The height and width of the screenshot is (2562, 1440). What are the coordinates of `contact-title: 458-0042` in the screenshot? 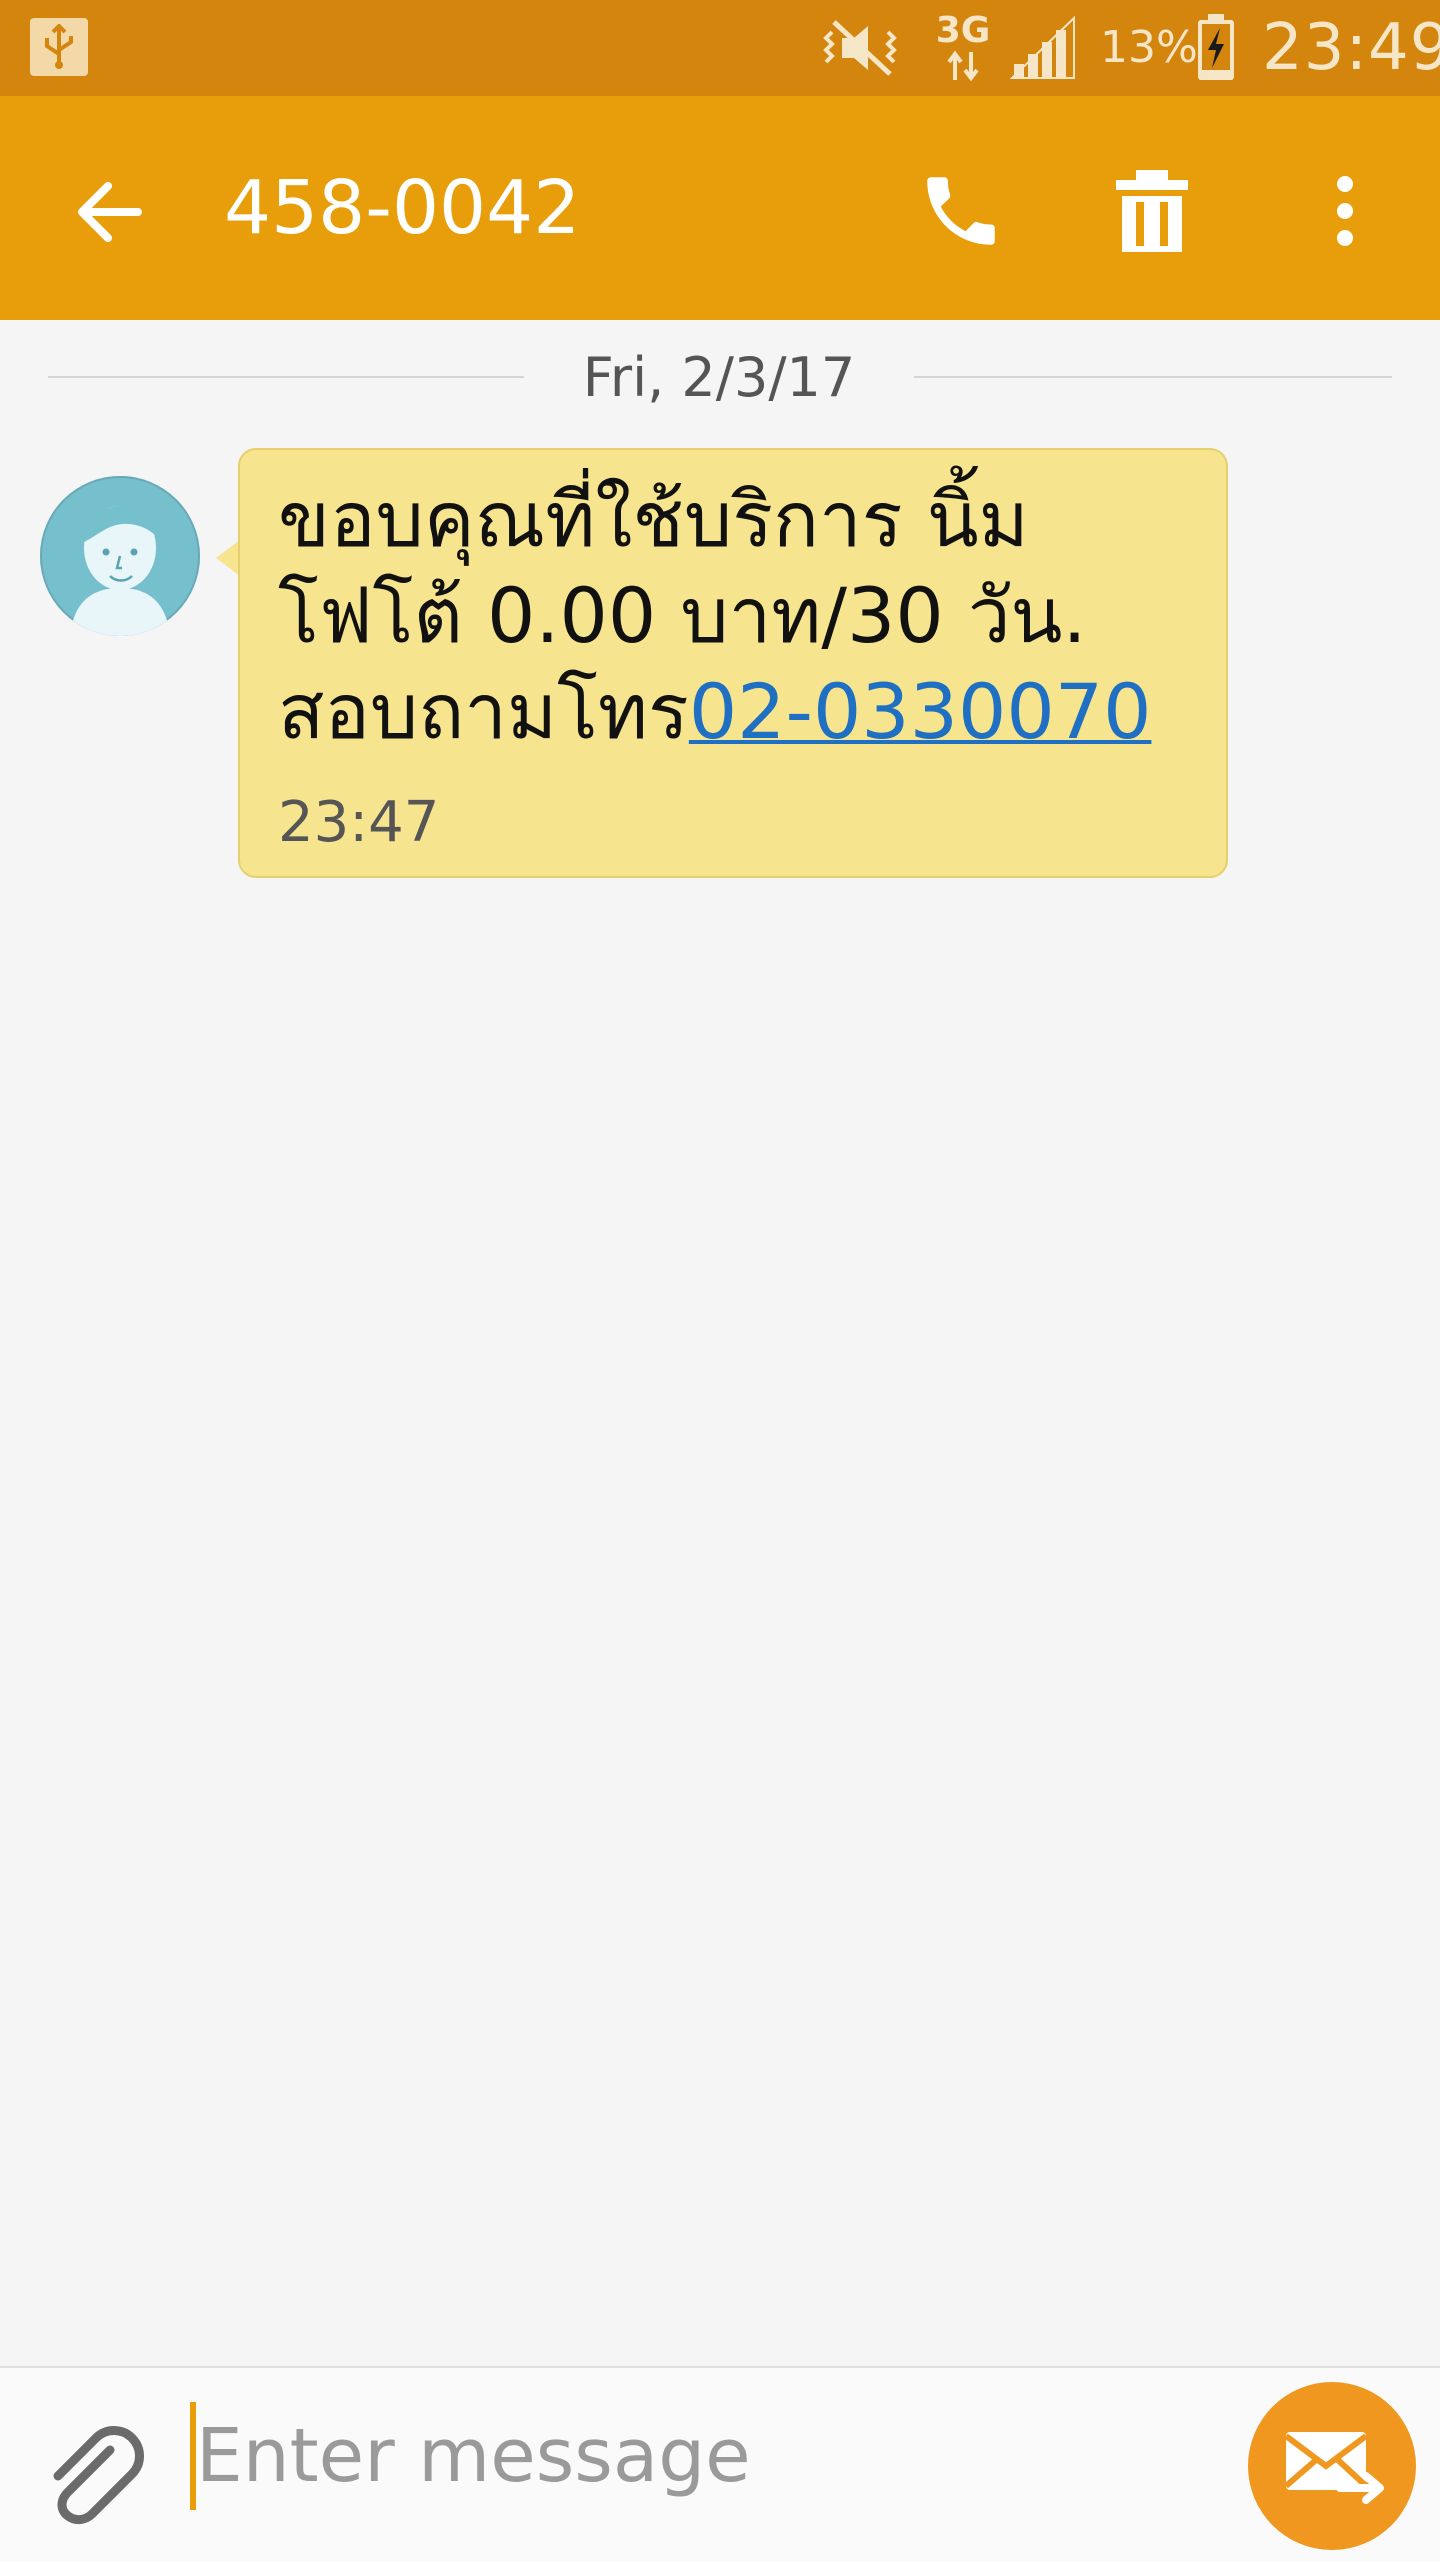 It's located at (402, 208).